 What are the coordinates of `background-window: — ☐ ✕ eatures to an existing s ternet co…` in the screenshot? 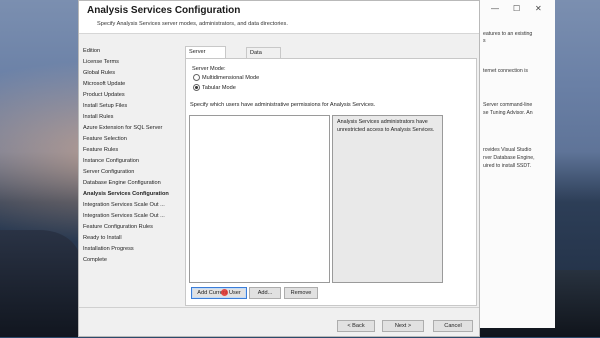 It's located at (516, 164).